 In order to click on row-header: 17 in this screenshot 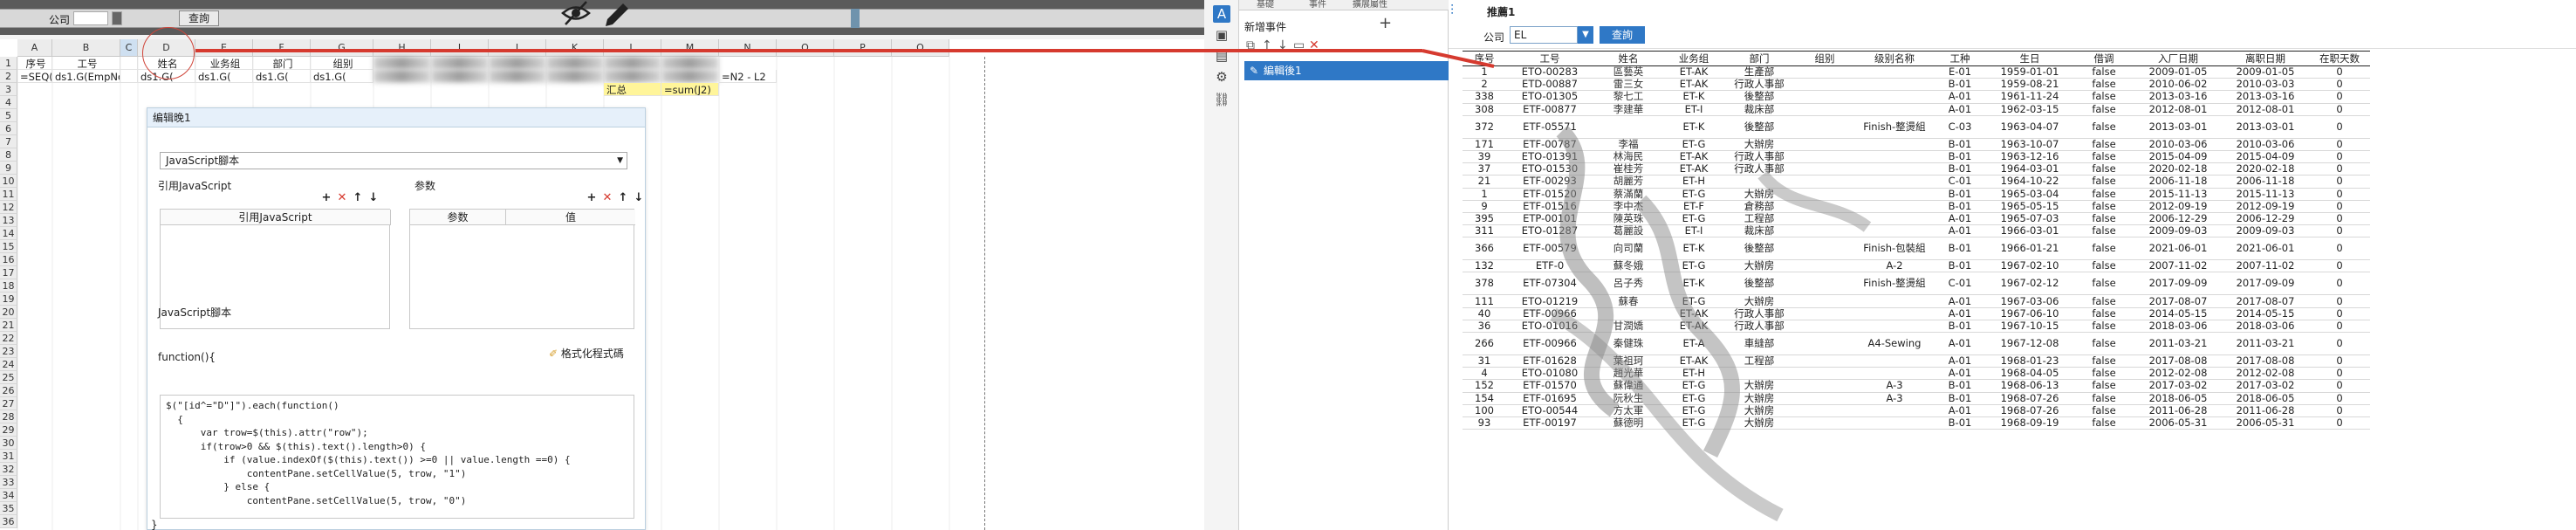, I will do `click(8, 272)`.